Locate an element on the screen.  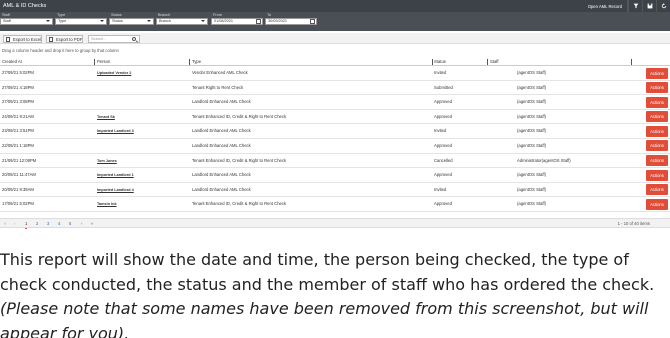
type-filter: Type Type is located at coordinates (81, 19).